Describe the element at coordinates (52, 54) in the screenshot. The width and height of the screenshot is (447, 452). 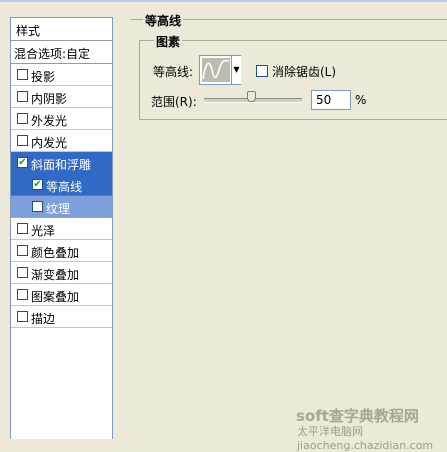
I see `blend-options-label: 混合选项:自定` at that location.